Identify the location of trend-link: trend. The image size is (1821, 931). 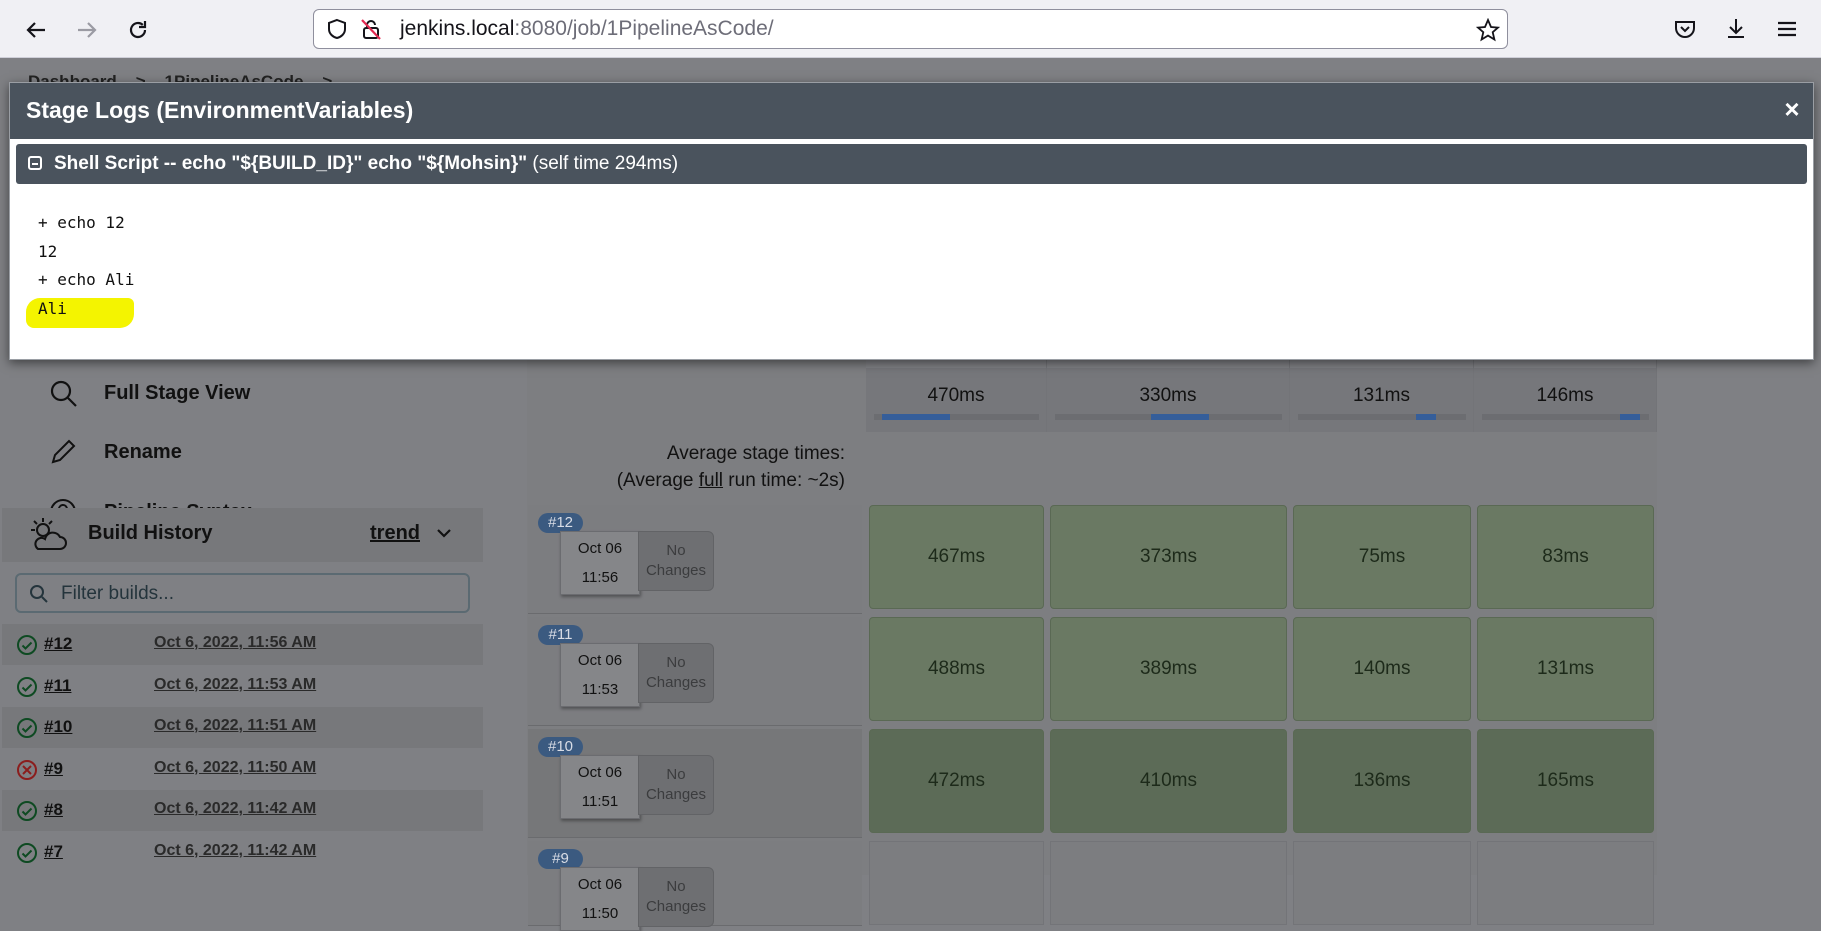
(395, 533).